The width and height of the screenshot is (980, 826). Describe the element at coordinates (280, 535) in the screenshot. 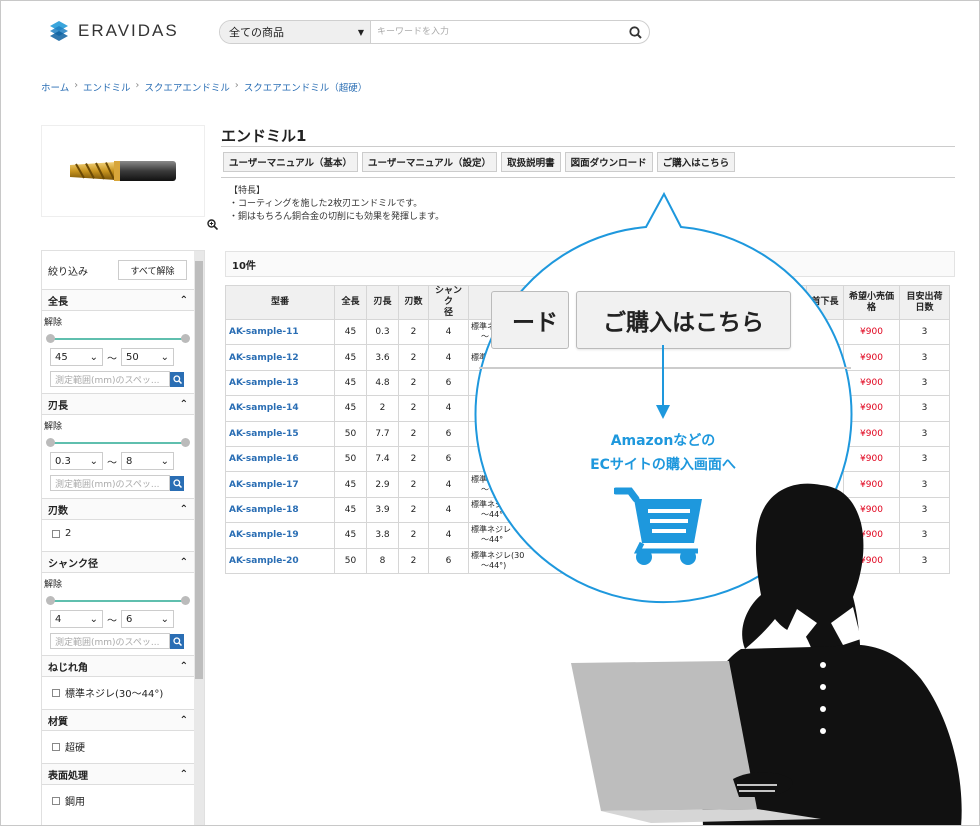

I see `model-link: AK-sample-19` at that location.